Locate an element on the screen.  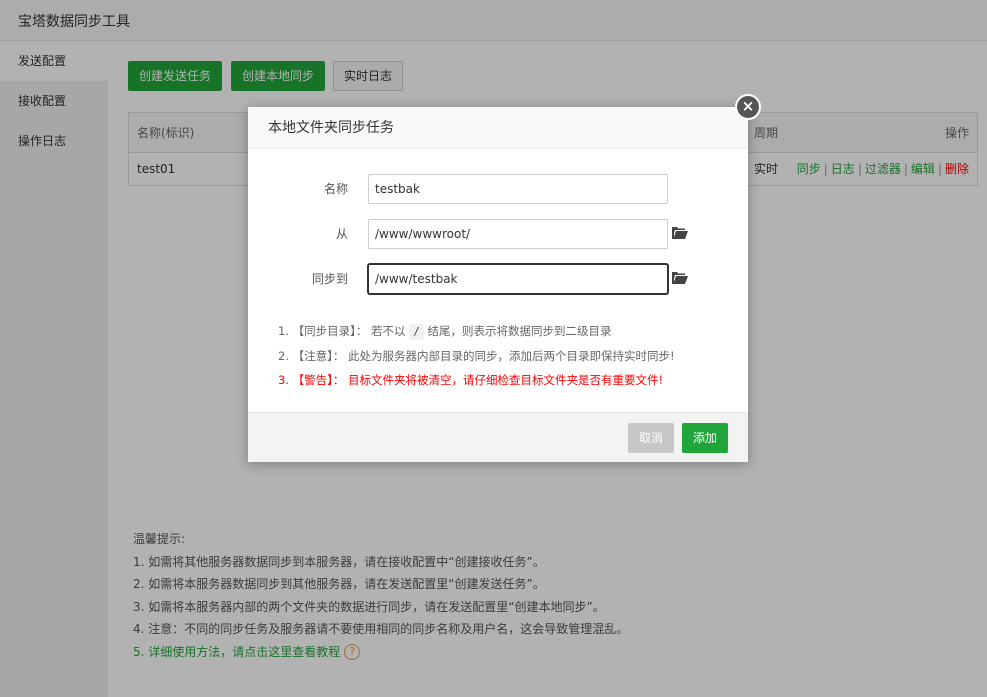
name-row: 名称 is located at coordinates (498, 189).